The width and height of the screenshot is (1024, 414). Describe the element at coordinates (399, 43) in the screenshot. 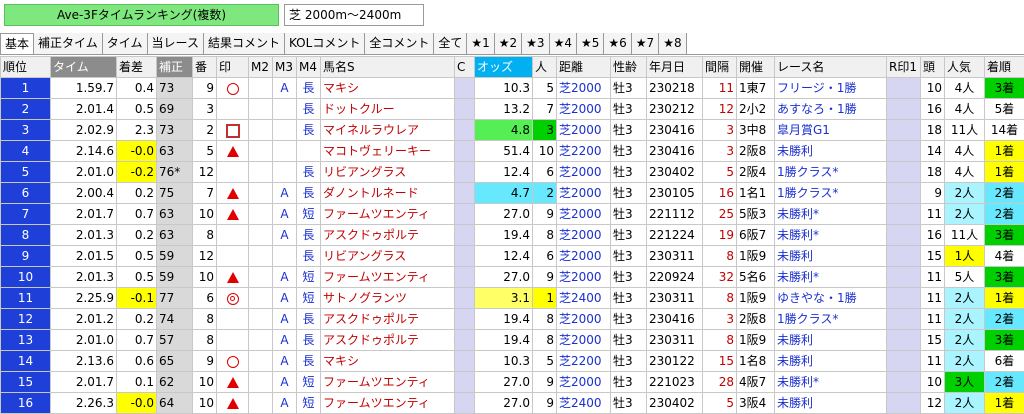

I see `tab-6: 全コメント` at that location.